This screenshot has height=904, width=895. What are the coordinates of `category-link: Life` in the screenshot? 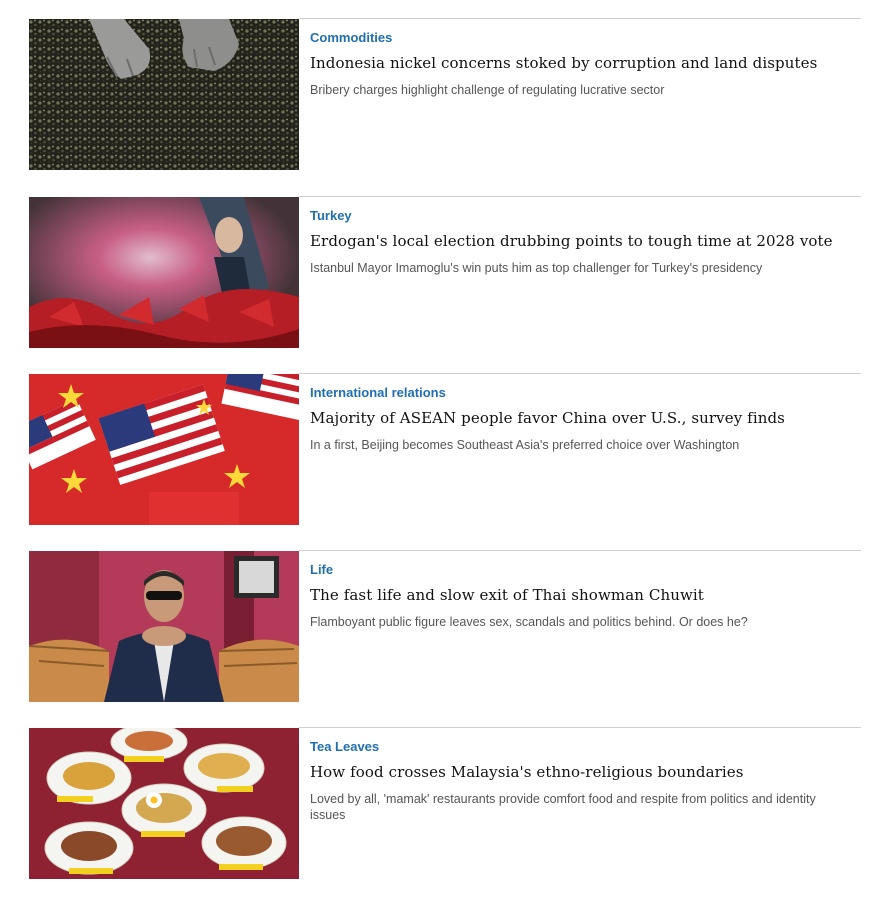 It's located at (575, 570).